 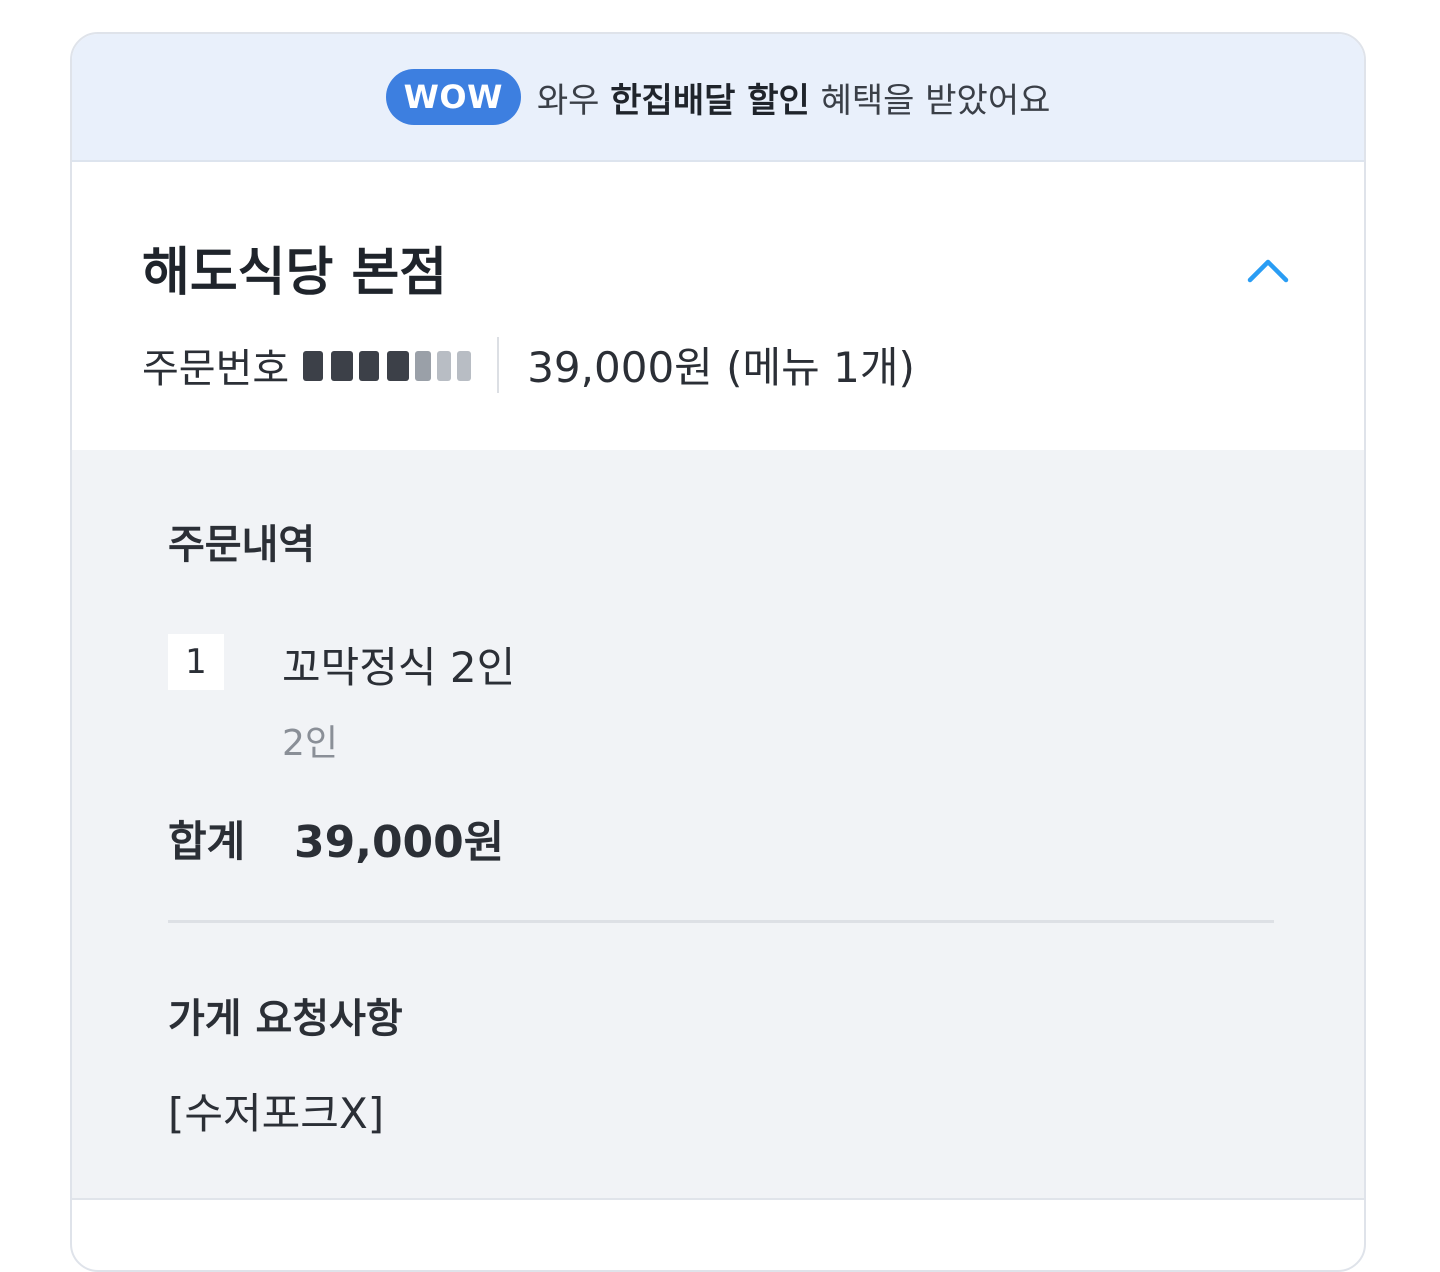 I want to click on wow-discount-banner: WOW 와우 한집배달 할인 혜택을 받았어요, so click(x=718, y=98).